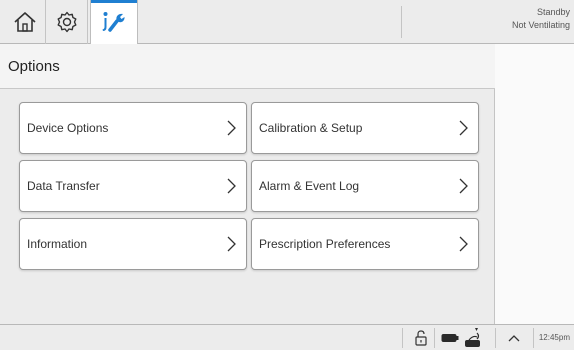 The width and height of the screenshot is (574, 350). I want to click on ventilation-status: Standby Not Ventilating, so click(541, 19).